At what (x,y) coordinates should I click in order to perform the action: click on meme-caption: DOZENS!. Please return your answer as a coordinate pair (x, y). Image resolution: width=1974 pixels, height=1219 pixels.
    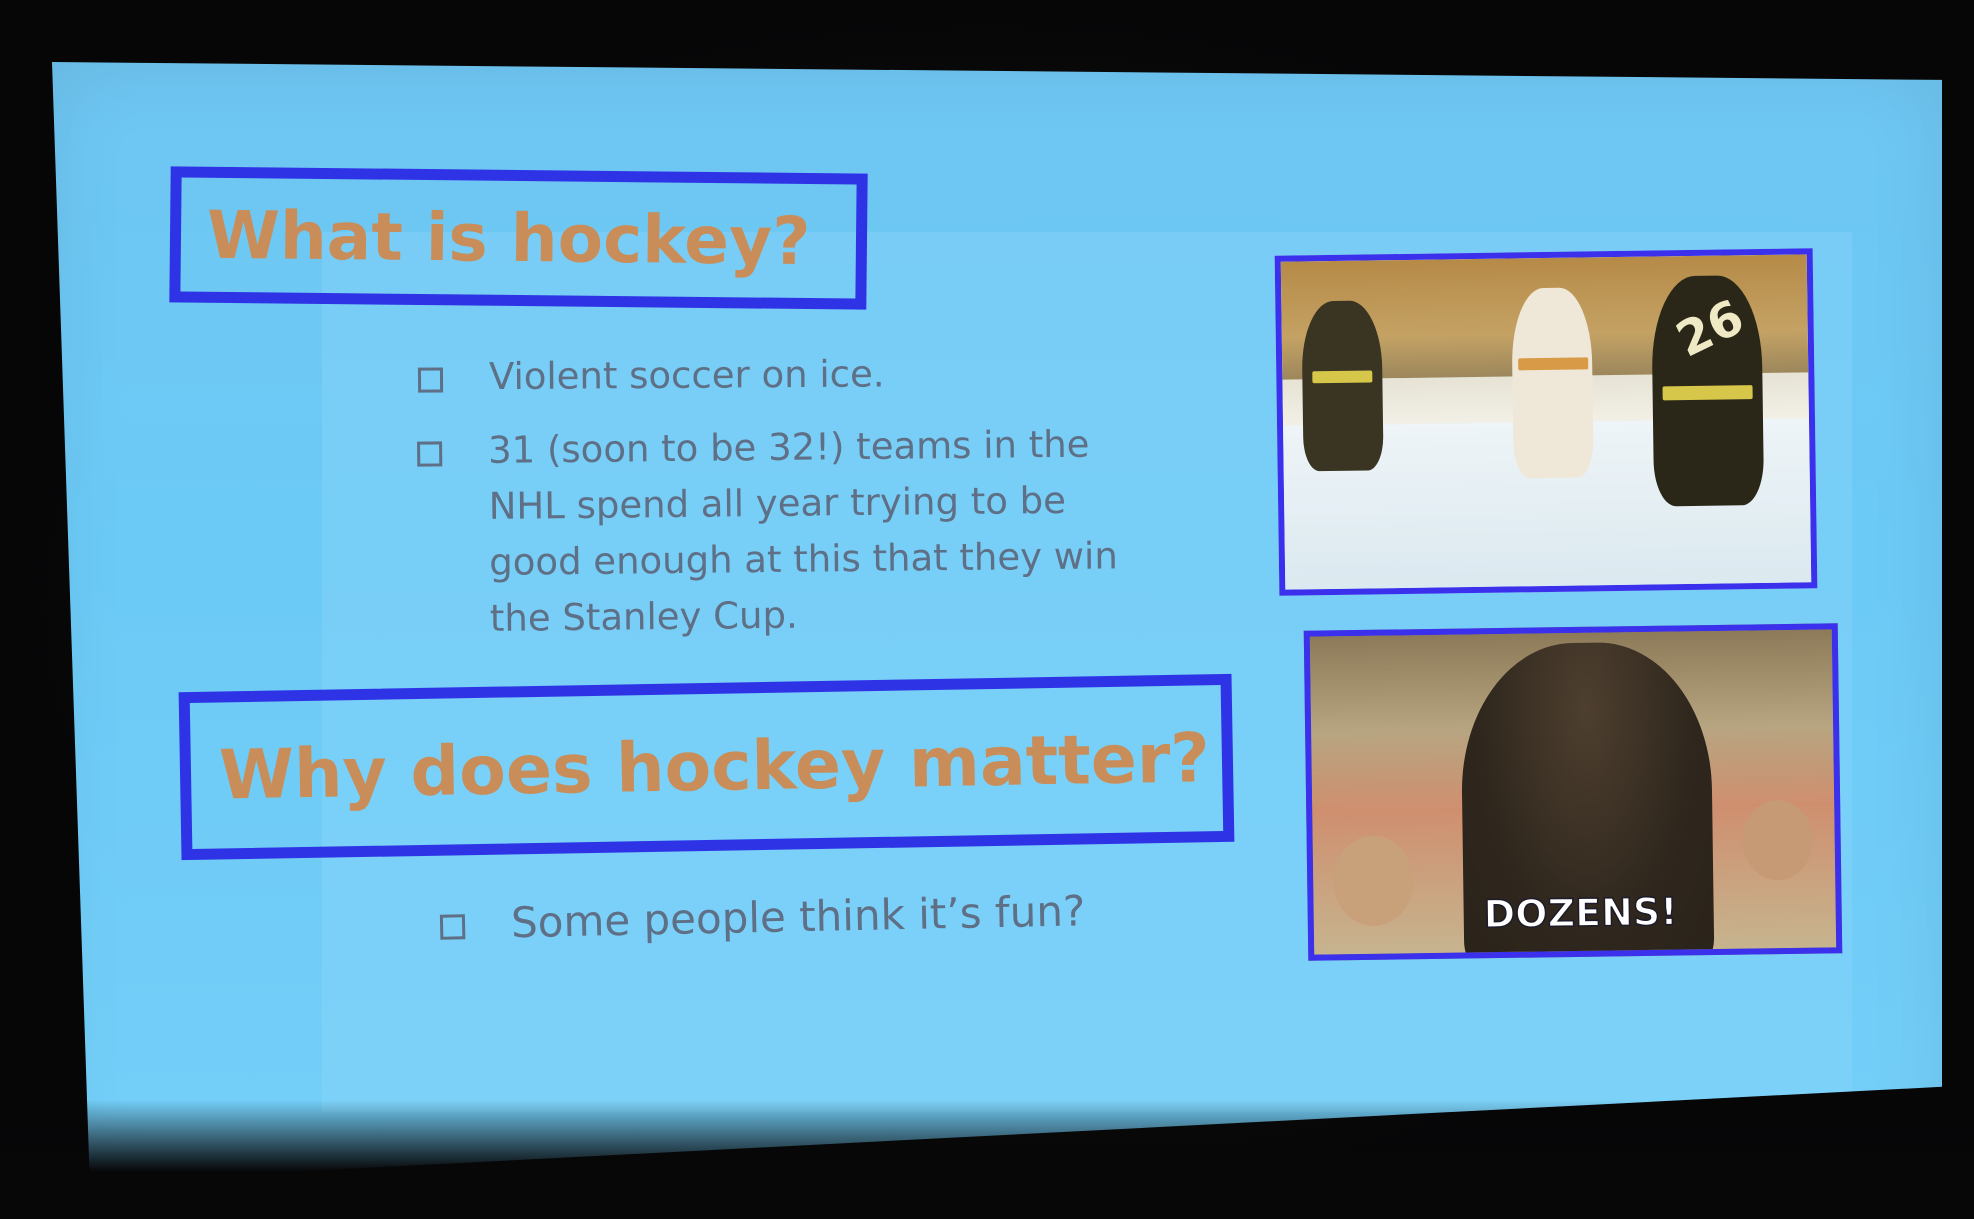
    Looking at the image, I should click on (1581, 913).